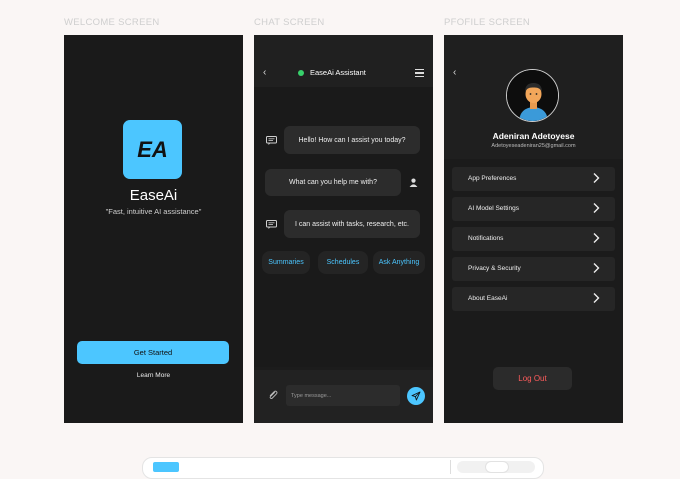  What do you see at coordinates (487, 22) in the screenshot?
I see `profile-screen-label: PFOFILE SCREEN` at bounding box center [487, 22].